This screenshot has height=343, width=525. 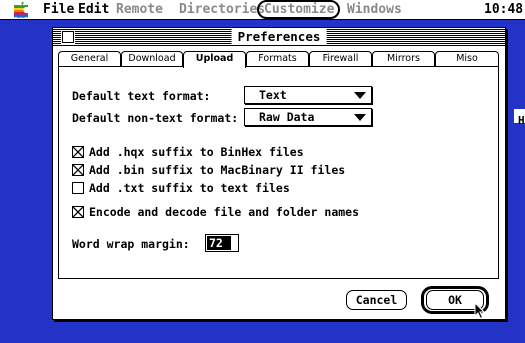 I want to click on tab-miso: Miso, so click(x=467, y=59).